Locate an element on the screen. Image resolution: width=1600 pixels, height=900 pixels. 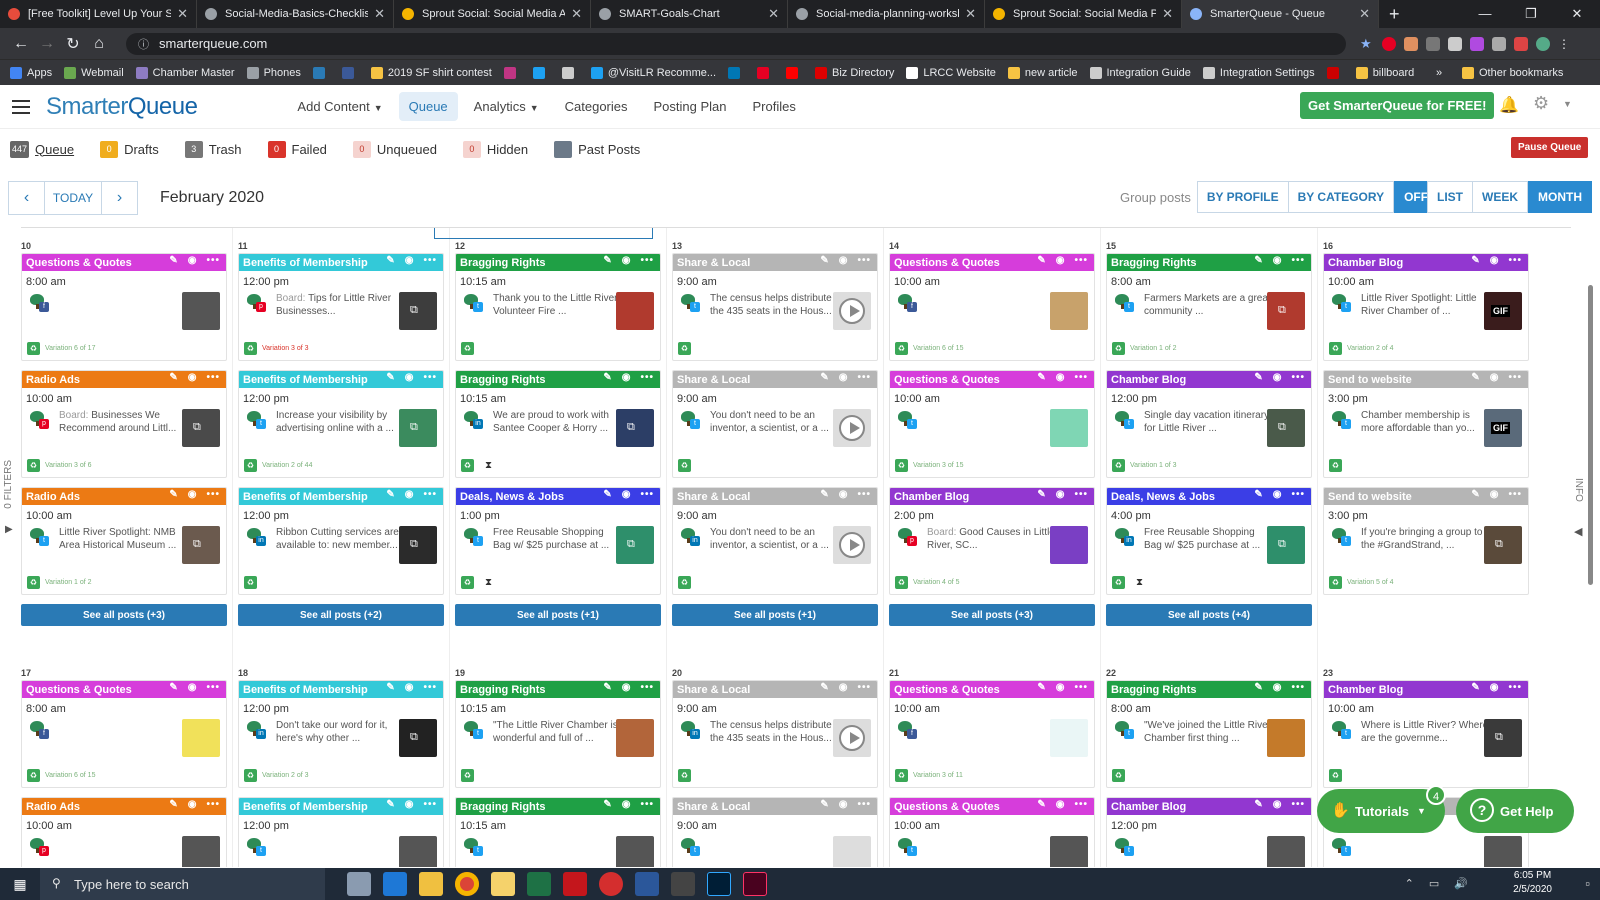
task-view-icon is located at coordinates (359, 884).